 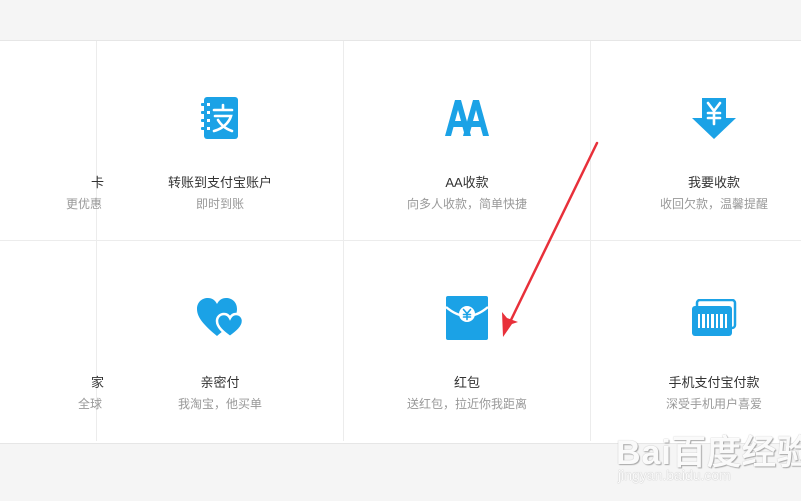 I want to click on aa-icon, so click(x=467, y=118).